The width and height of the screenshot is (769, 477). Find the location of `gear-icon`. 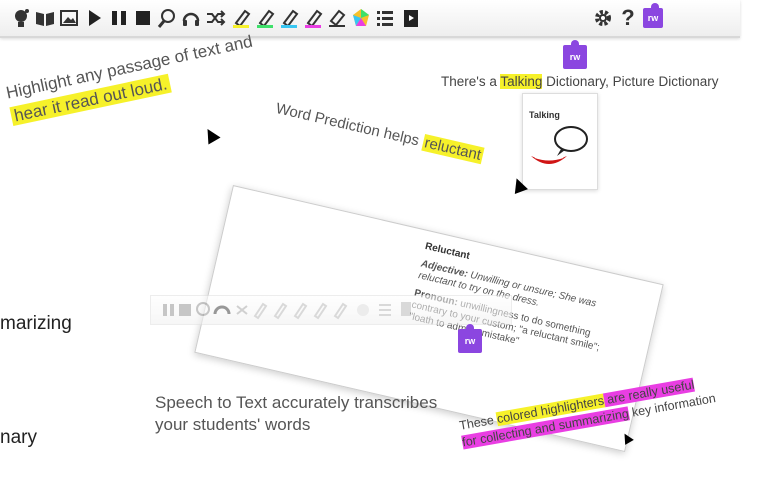

gear-icon is located at coordinates (603, 18).